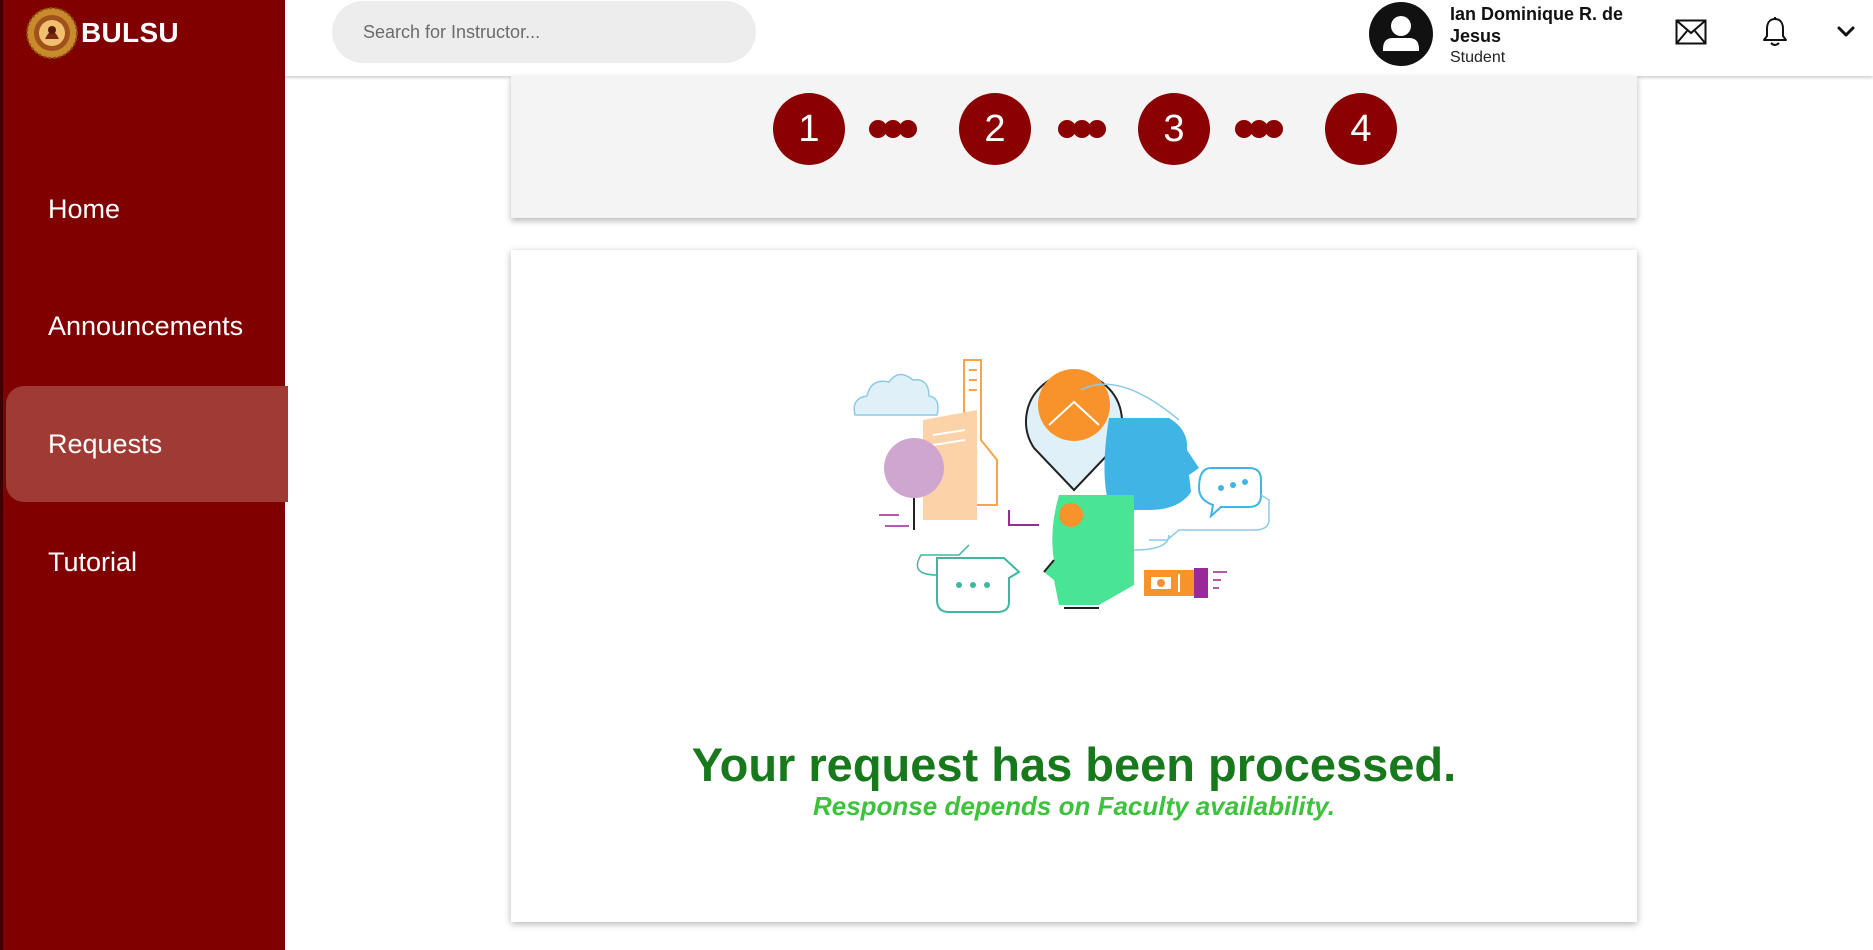  Describe the element at coordinates (1478, 57) in the screenshot. I see `user-role: Student` at that location.